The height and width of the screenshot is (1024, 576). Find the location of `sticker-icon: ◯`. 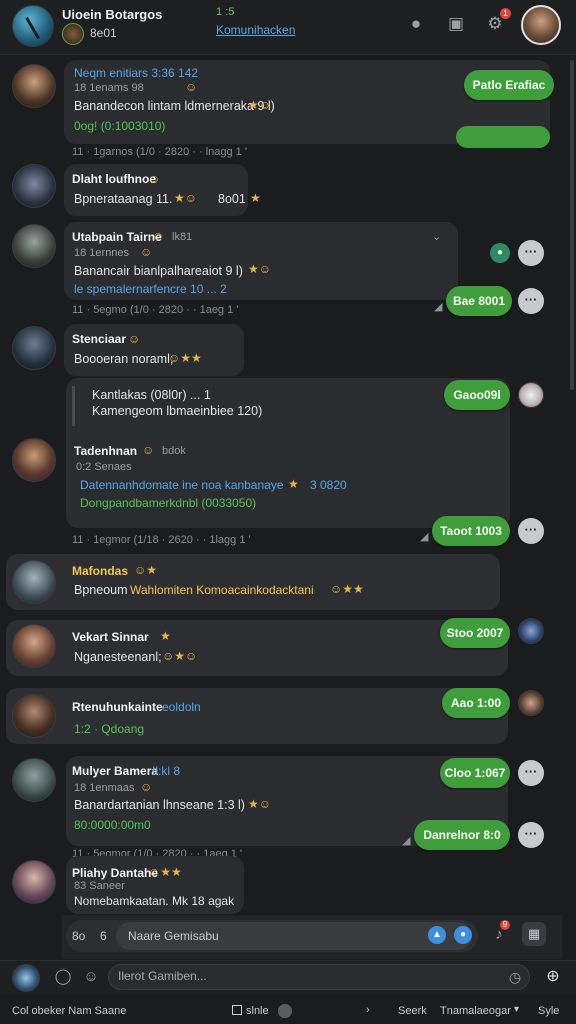

sticker-icon: ◯ is located at coordinates (63, 977).